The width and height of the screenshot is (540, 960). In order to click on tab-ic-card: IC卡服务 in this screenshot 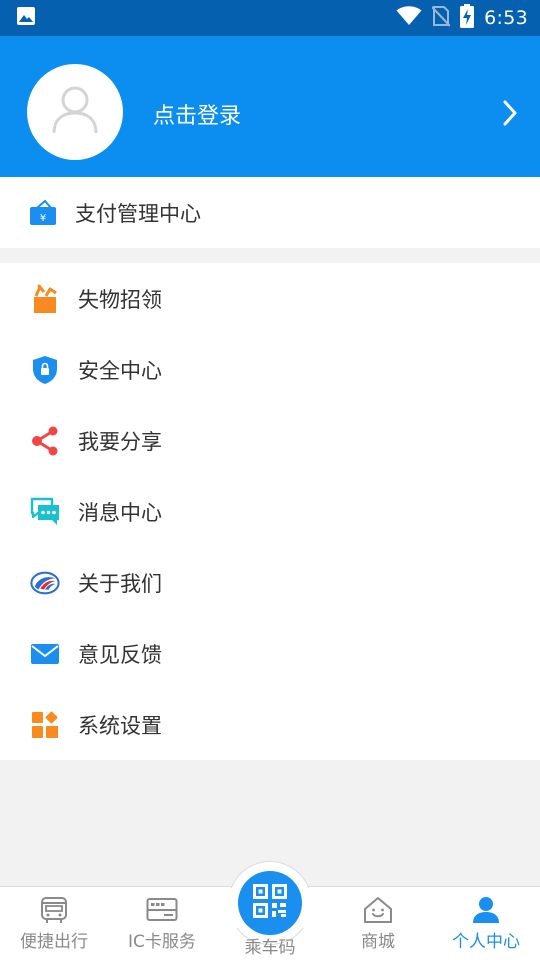, I will do `click(162, 923)`.